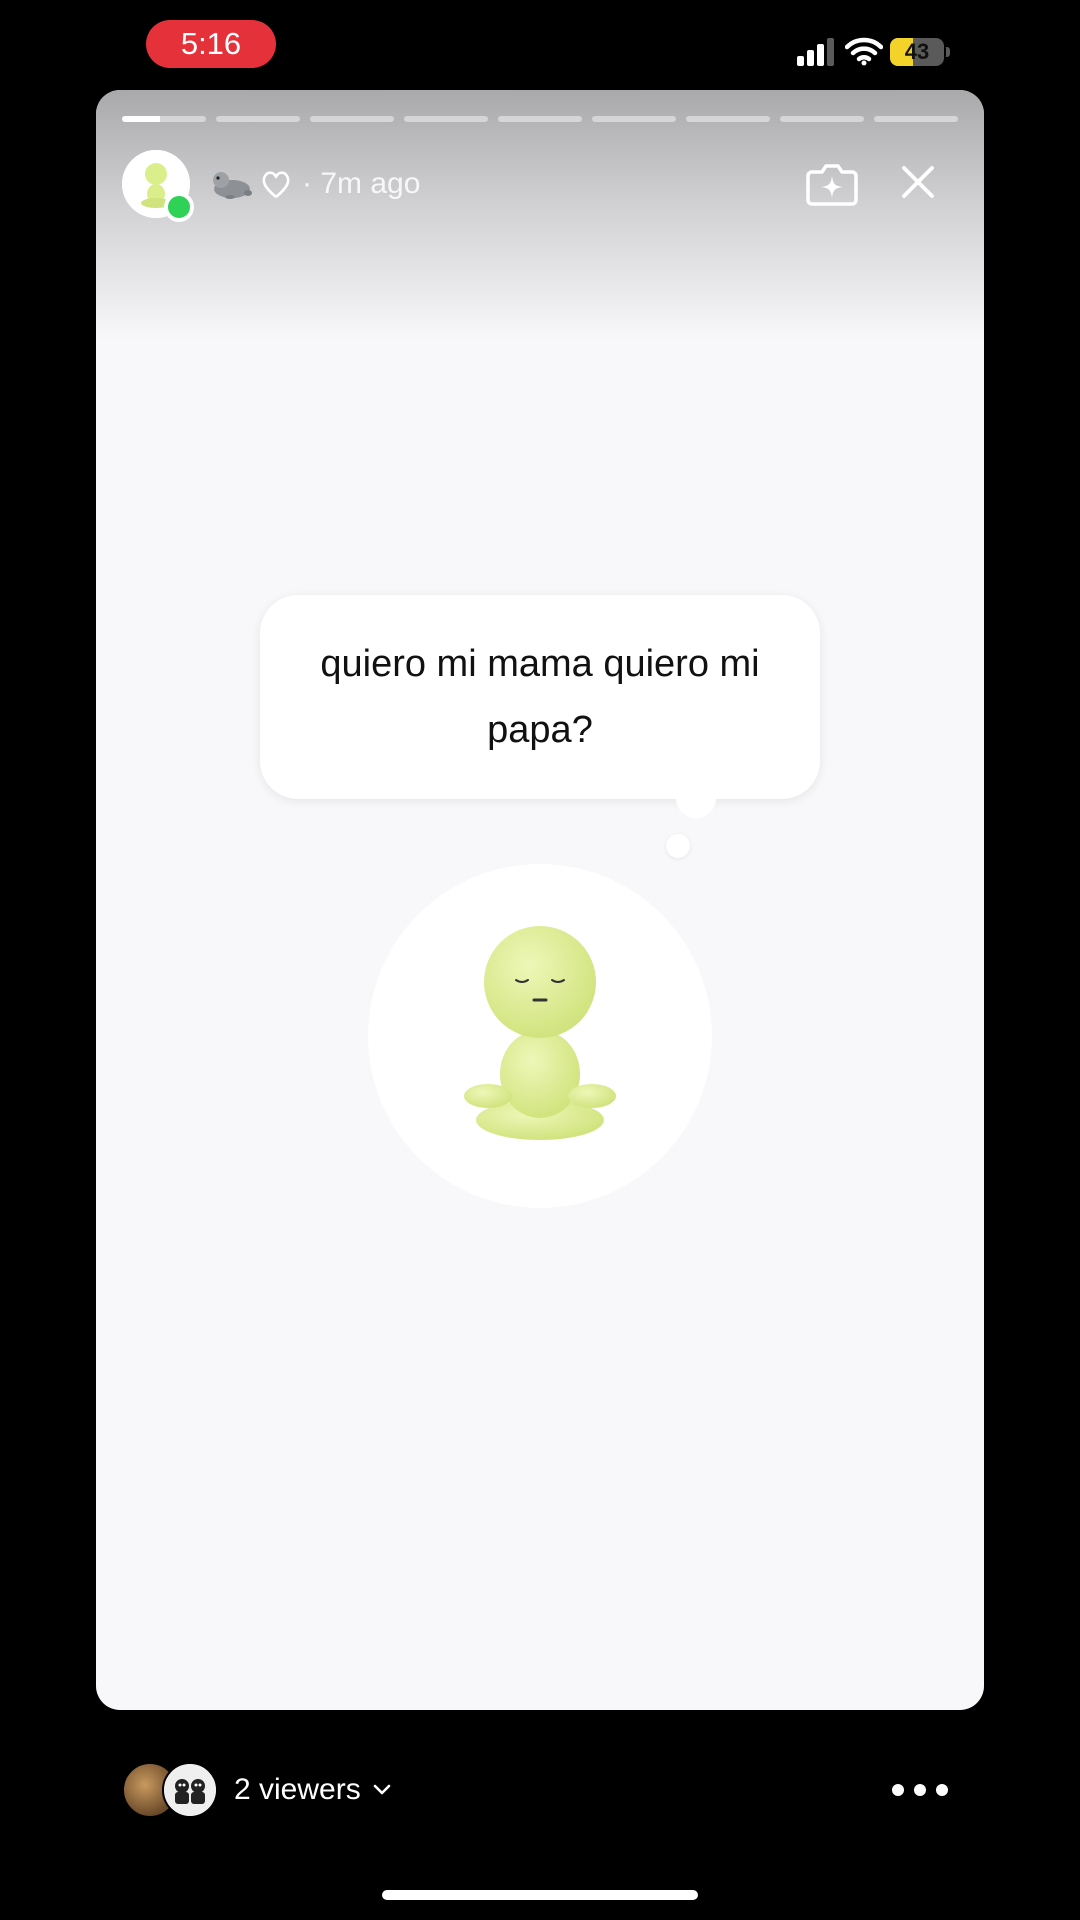  Describe the element at coordinates (540, 45) in the screenshot. I see `status-bar: 5:16 43` at that location.